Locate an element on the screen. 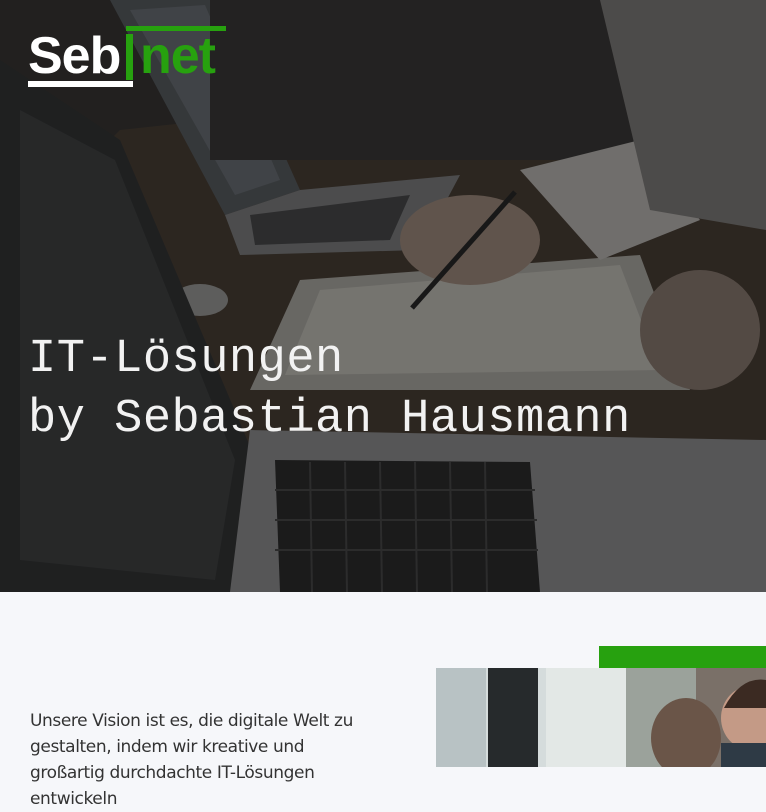  logo-green-topbar is located at coordinates (176, 28).